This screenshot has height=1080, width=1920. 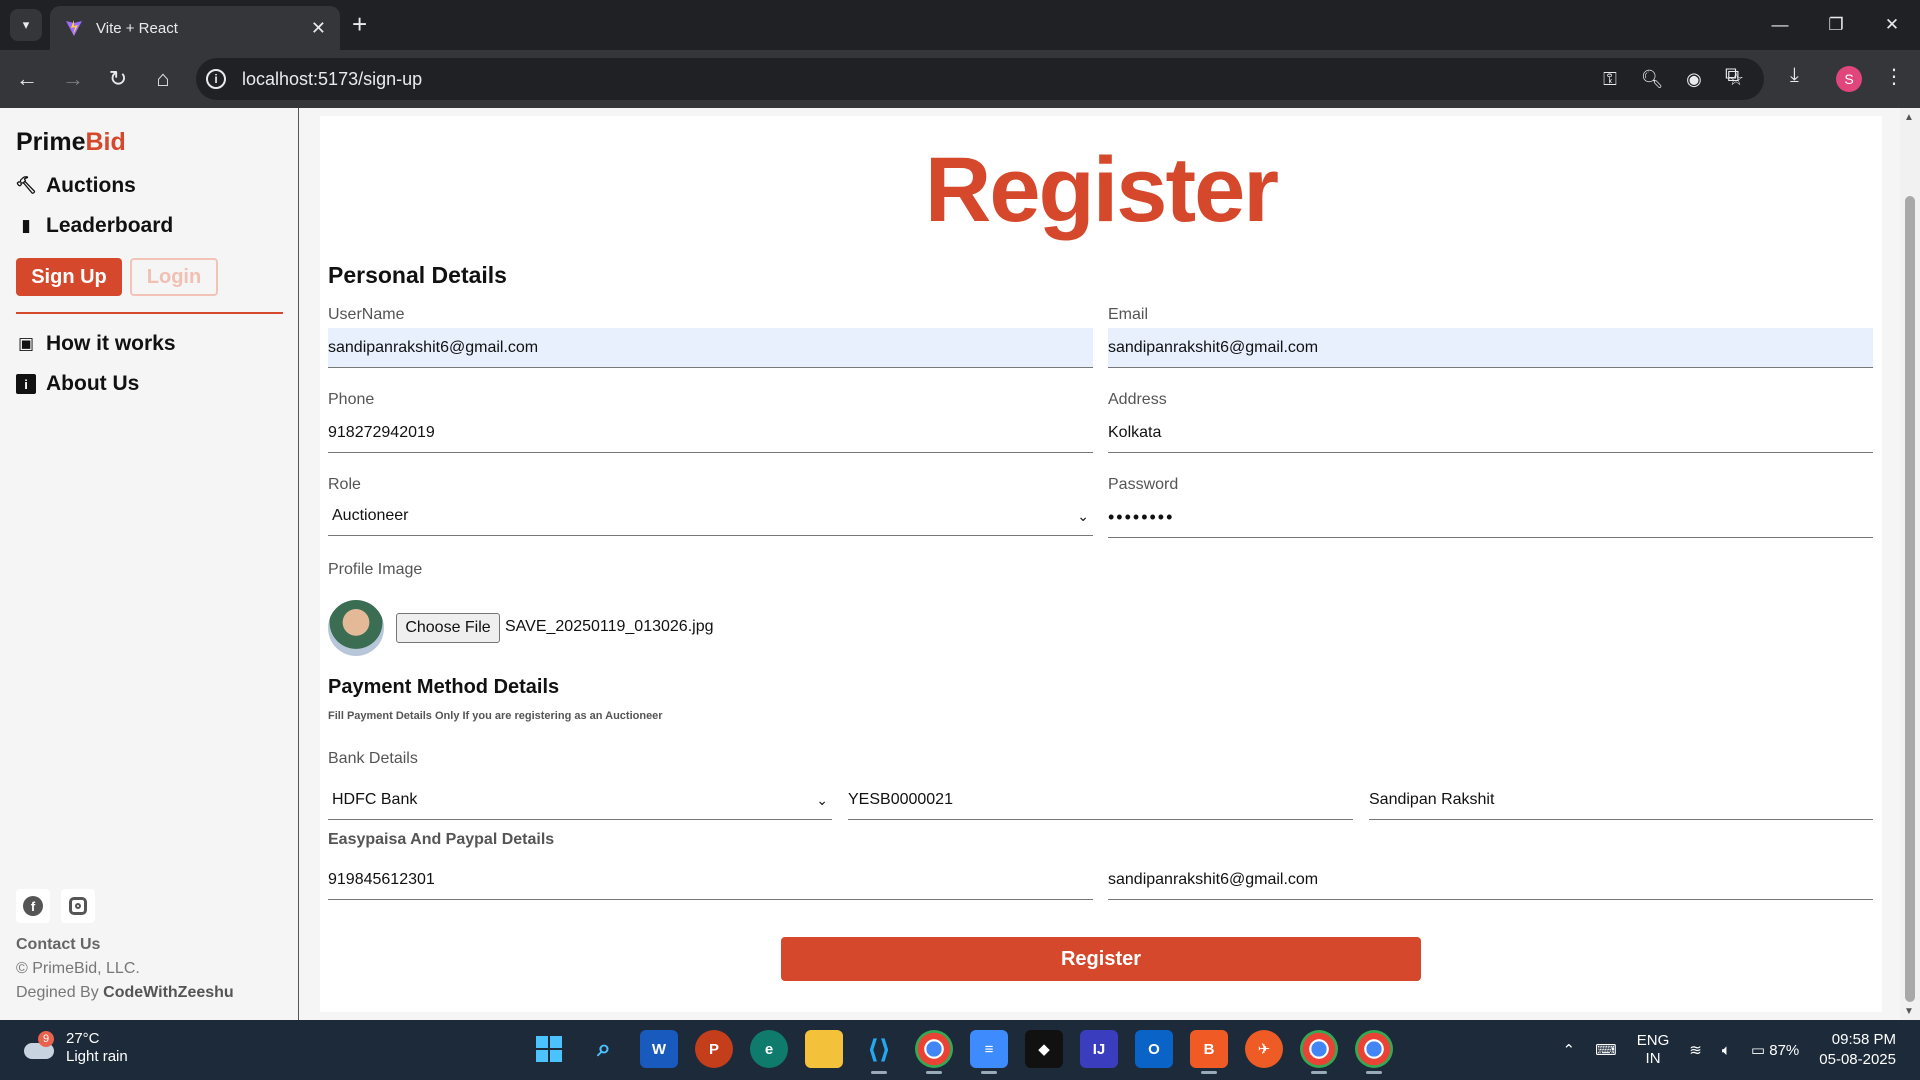 I want to click on chrome-profile-icon, so click(x=1319, y=1052).